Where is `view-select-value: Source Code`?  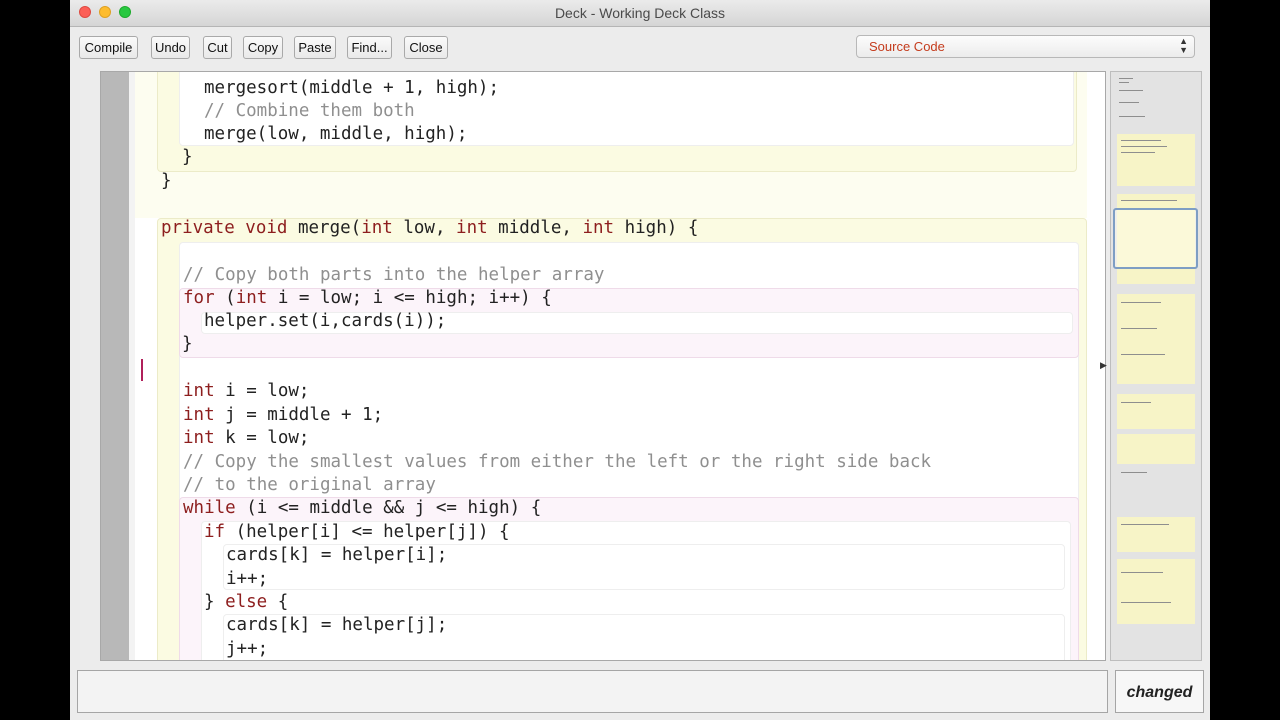 view-select-value: Source Code is located at coordinates (907, 46).